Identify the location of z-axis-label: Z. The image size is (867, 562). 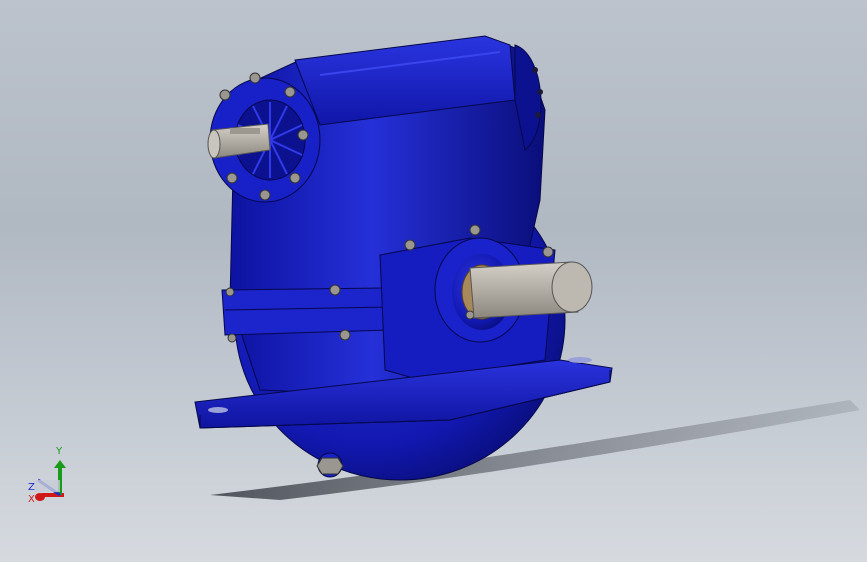
(31, 487).